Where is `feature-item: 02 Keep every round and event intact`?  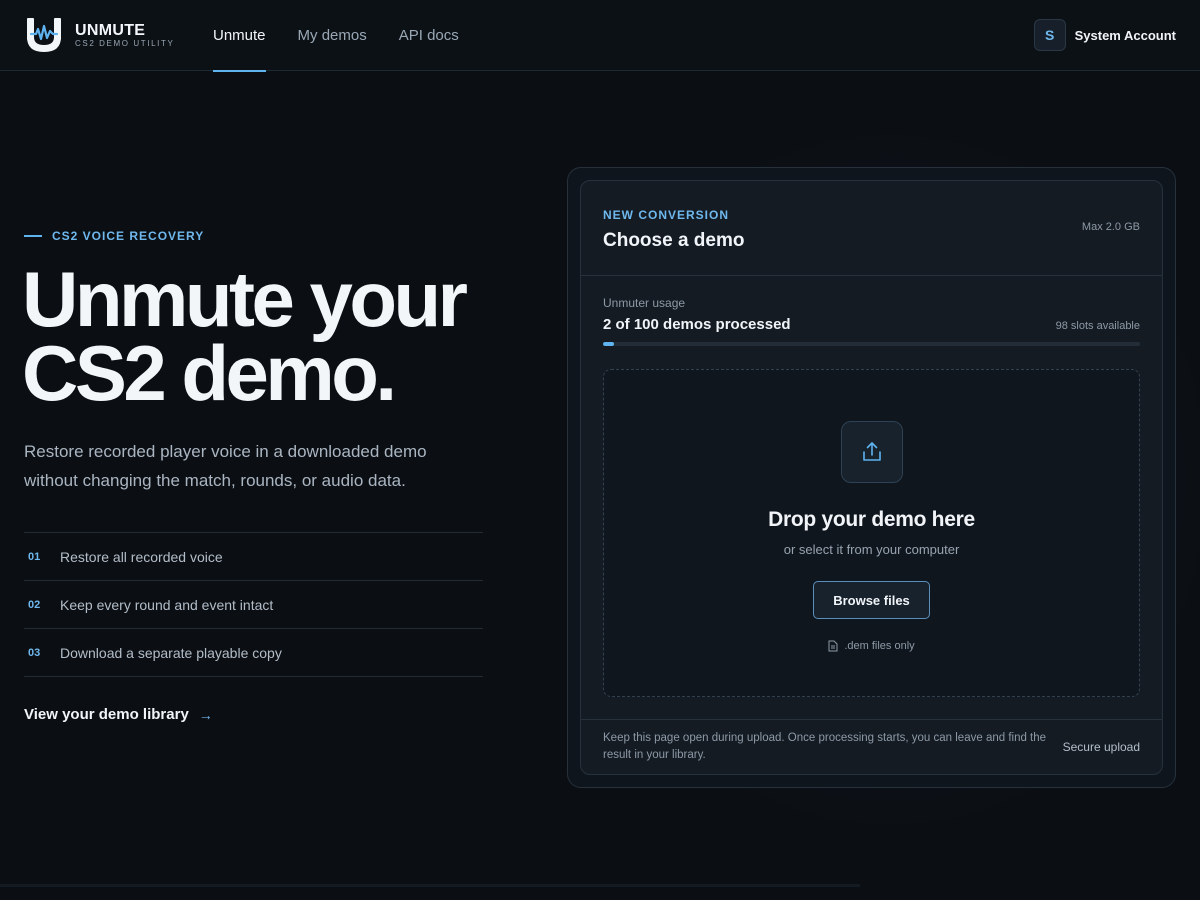 feature-item: 02 Keep every round and event intact is located at coordinates (253, 605).